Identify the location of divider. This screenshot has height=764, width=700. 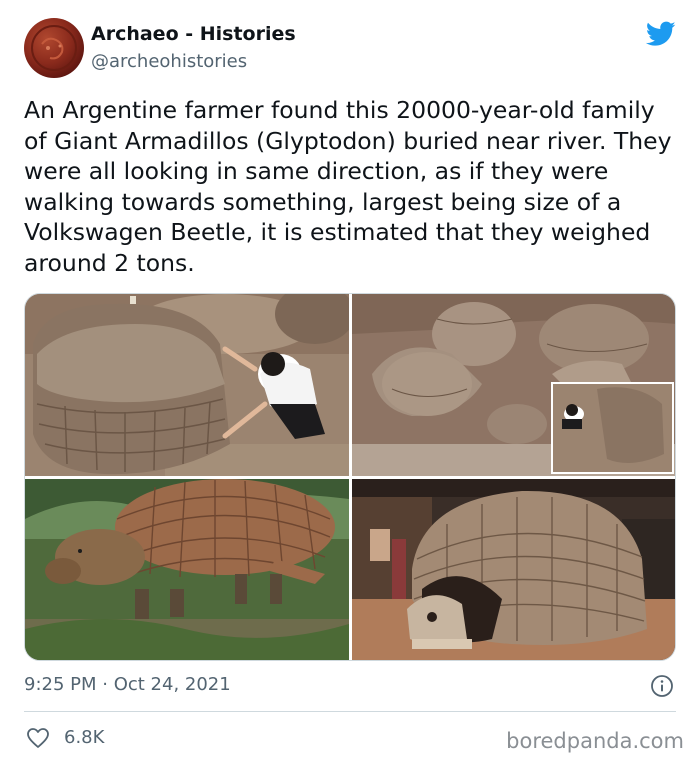
(350, 711).